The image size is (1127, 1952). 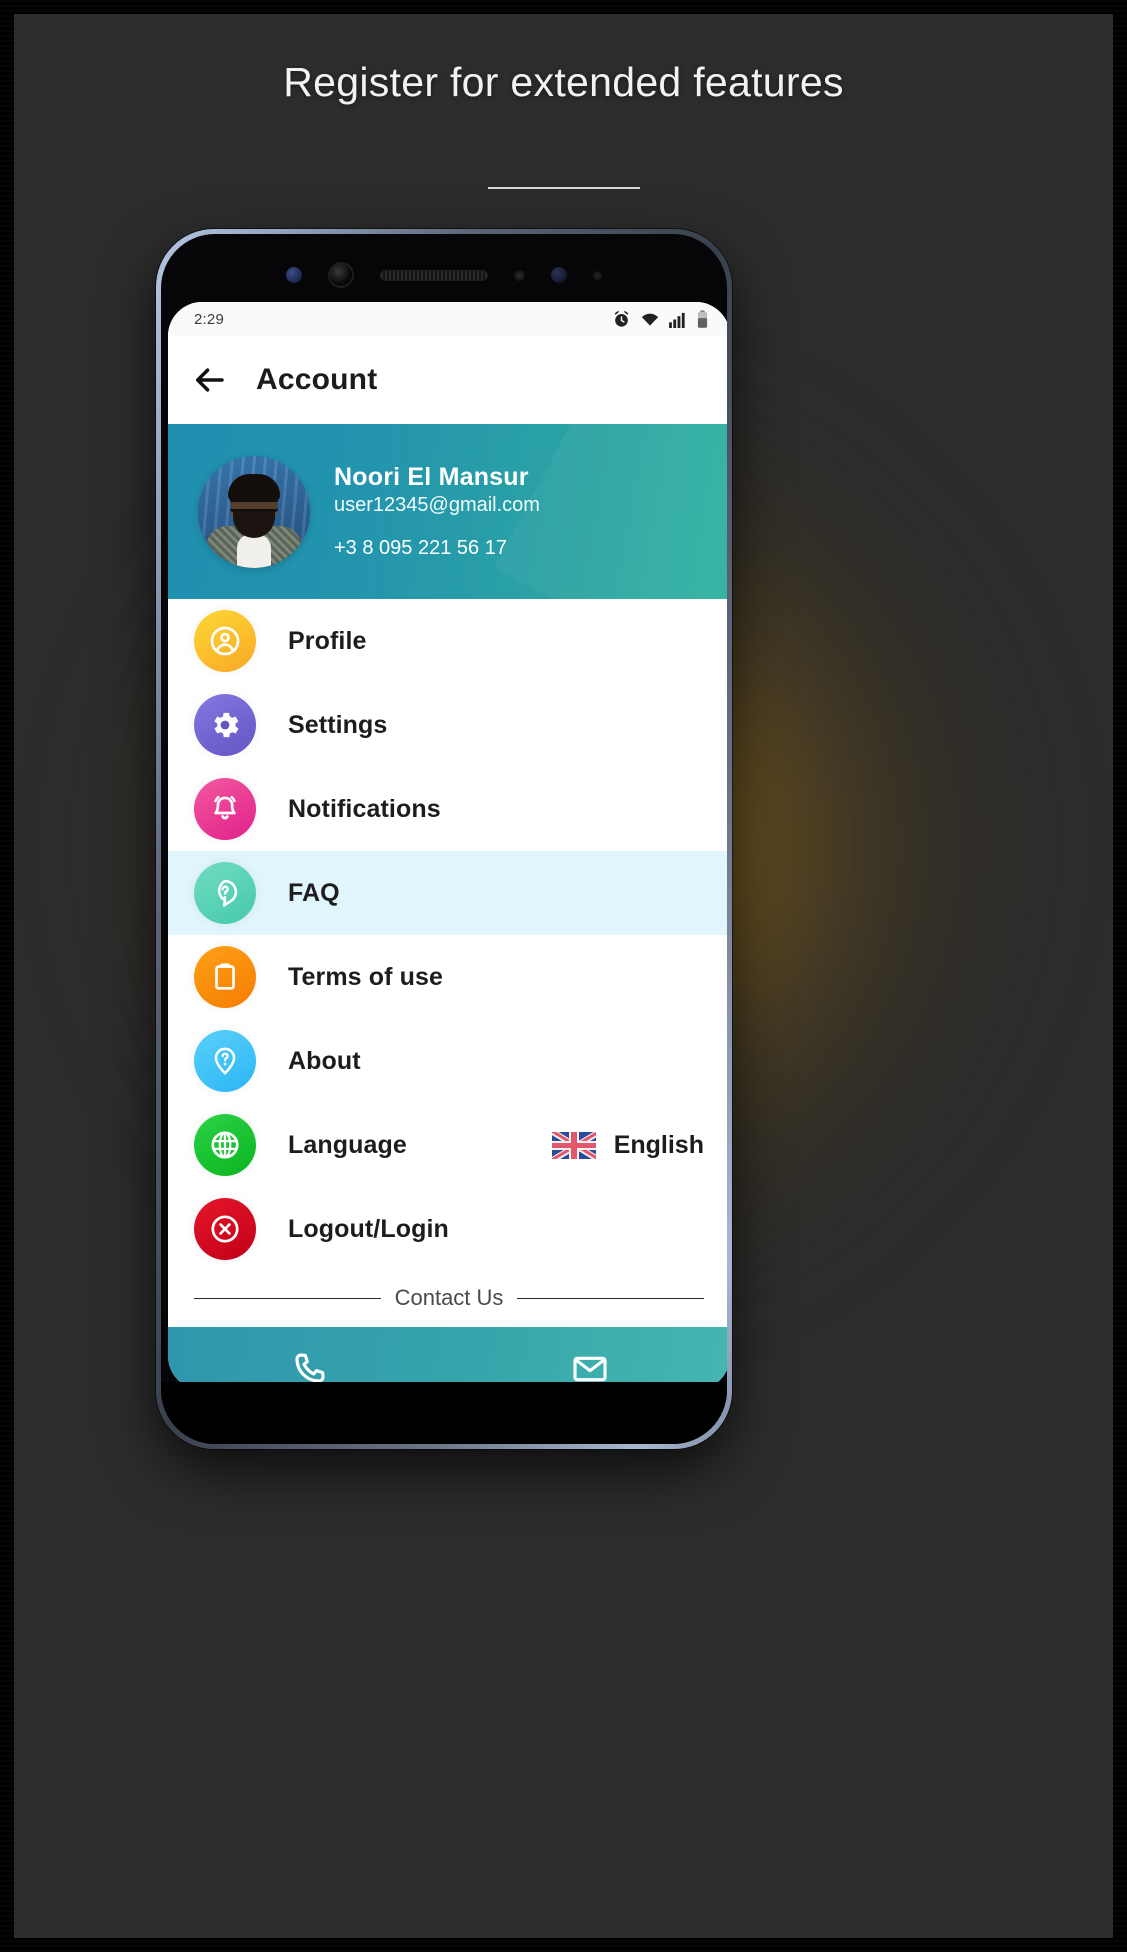 What do you see at coordinates (559, 275) in the screenshot?
I see `light-sensor-icon` at bounding box center [559, 275].